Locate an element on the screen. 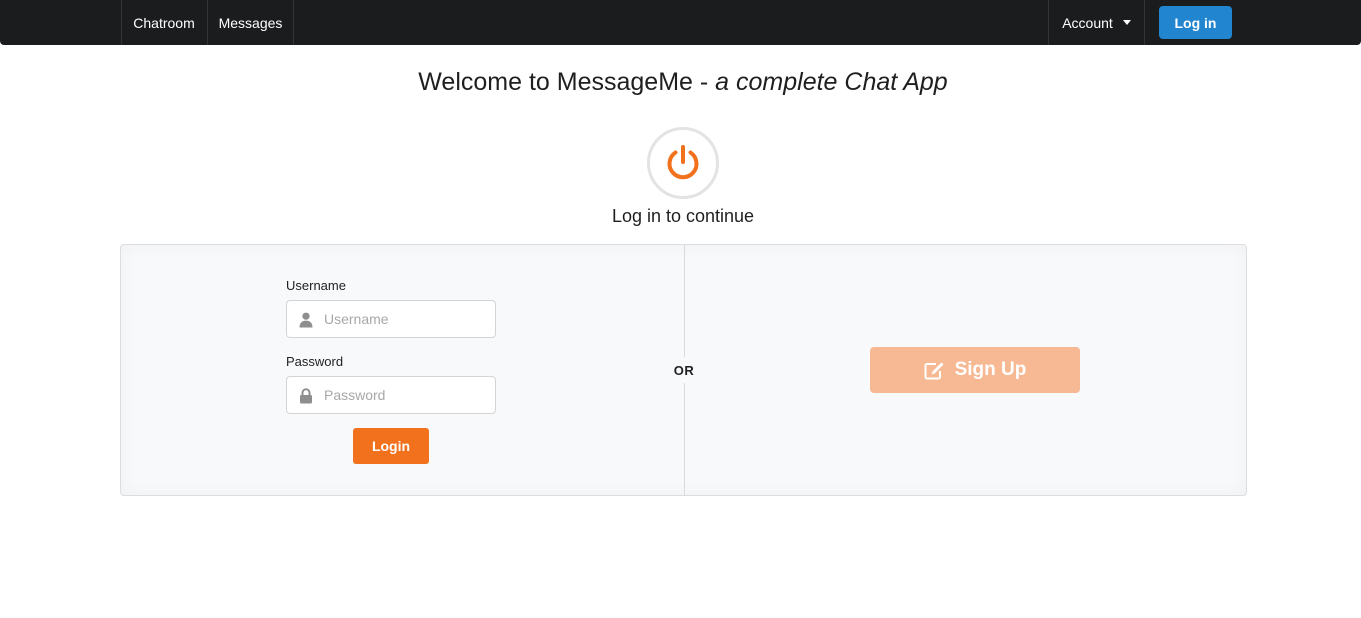 This screenshot has width=1361, height=618. password-input is located at coordinates (406, 395).